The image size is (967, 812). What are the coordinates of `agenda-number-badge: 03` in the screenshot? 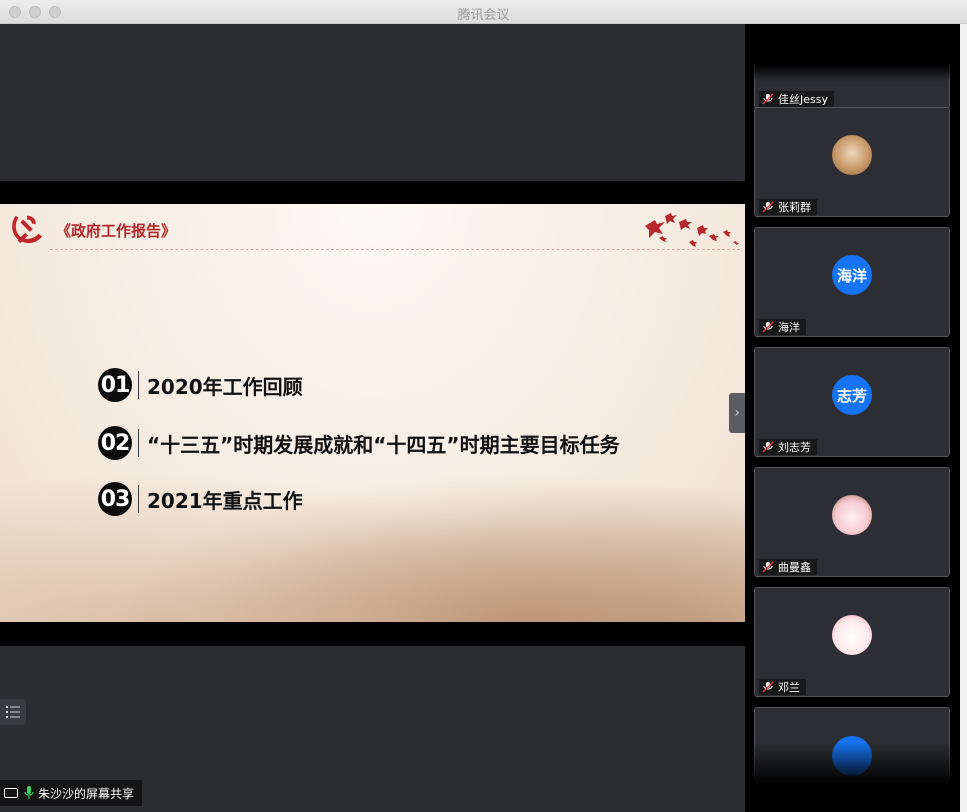 It's located at (115, 499).